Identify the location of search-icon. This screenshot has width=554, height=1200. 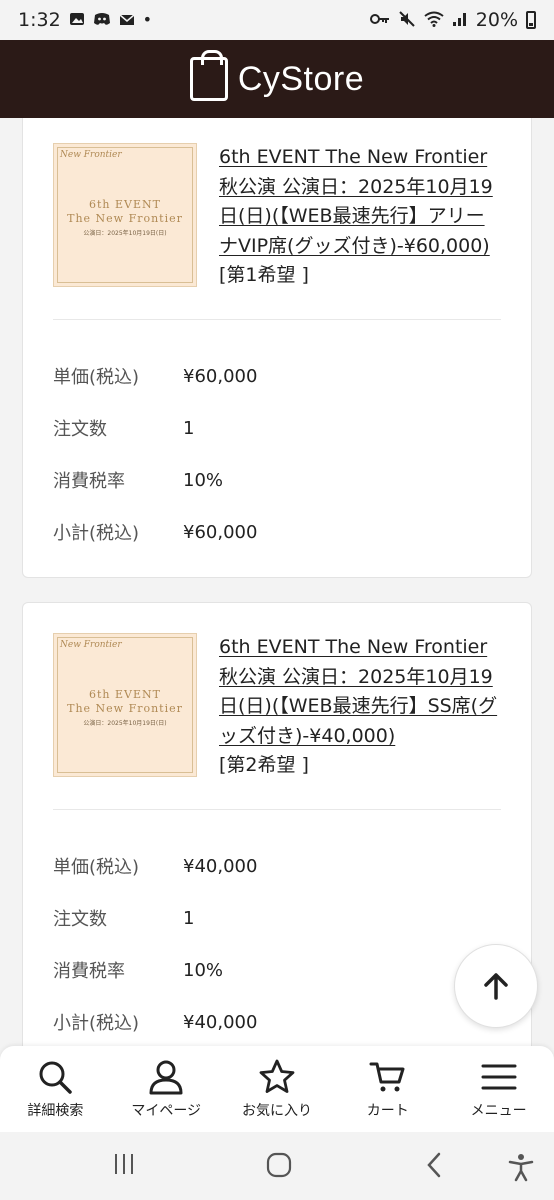
(56, 1077).